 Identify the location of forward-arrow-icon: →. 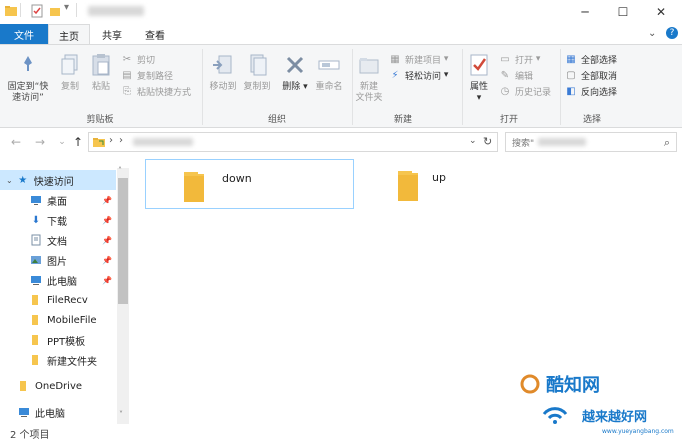
(40, 142).